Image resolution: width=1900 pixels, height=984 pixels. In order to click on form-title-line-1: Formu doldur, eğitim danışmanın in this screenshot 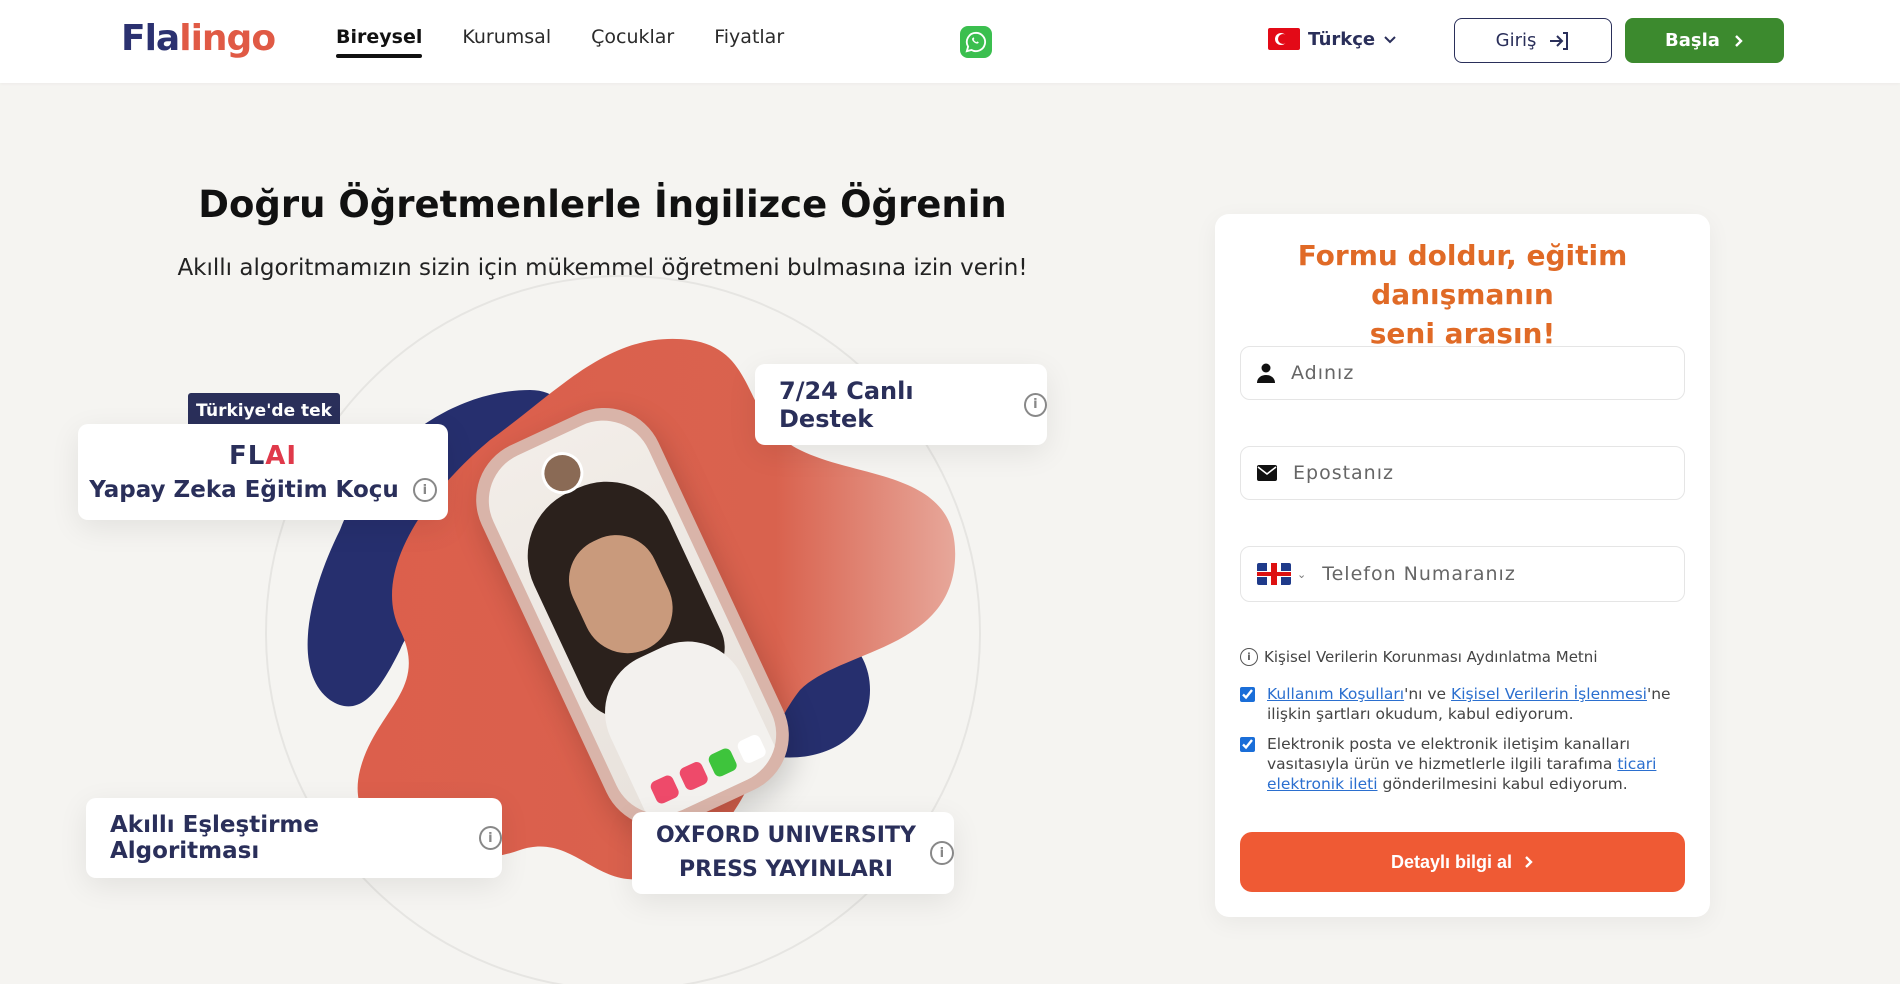, I will do `click(1462, 275)`.